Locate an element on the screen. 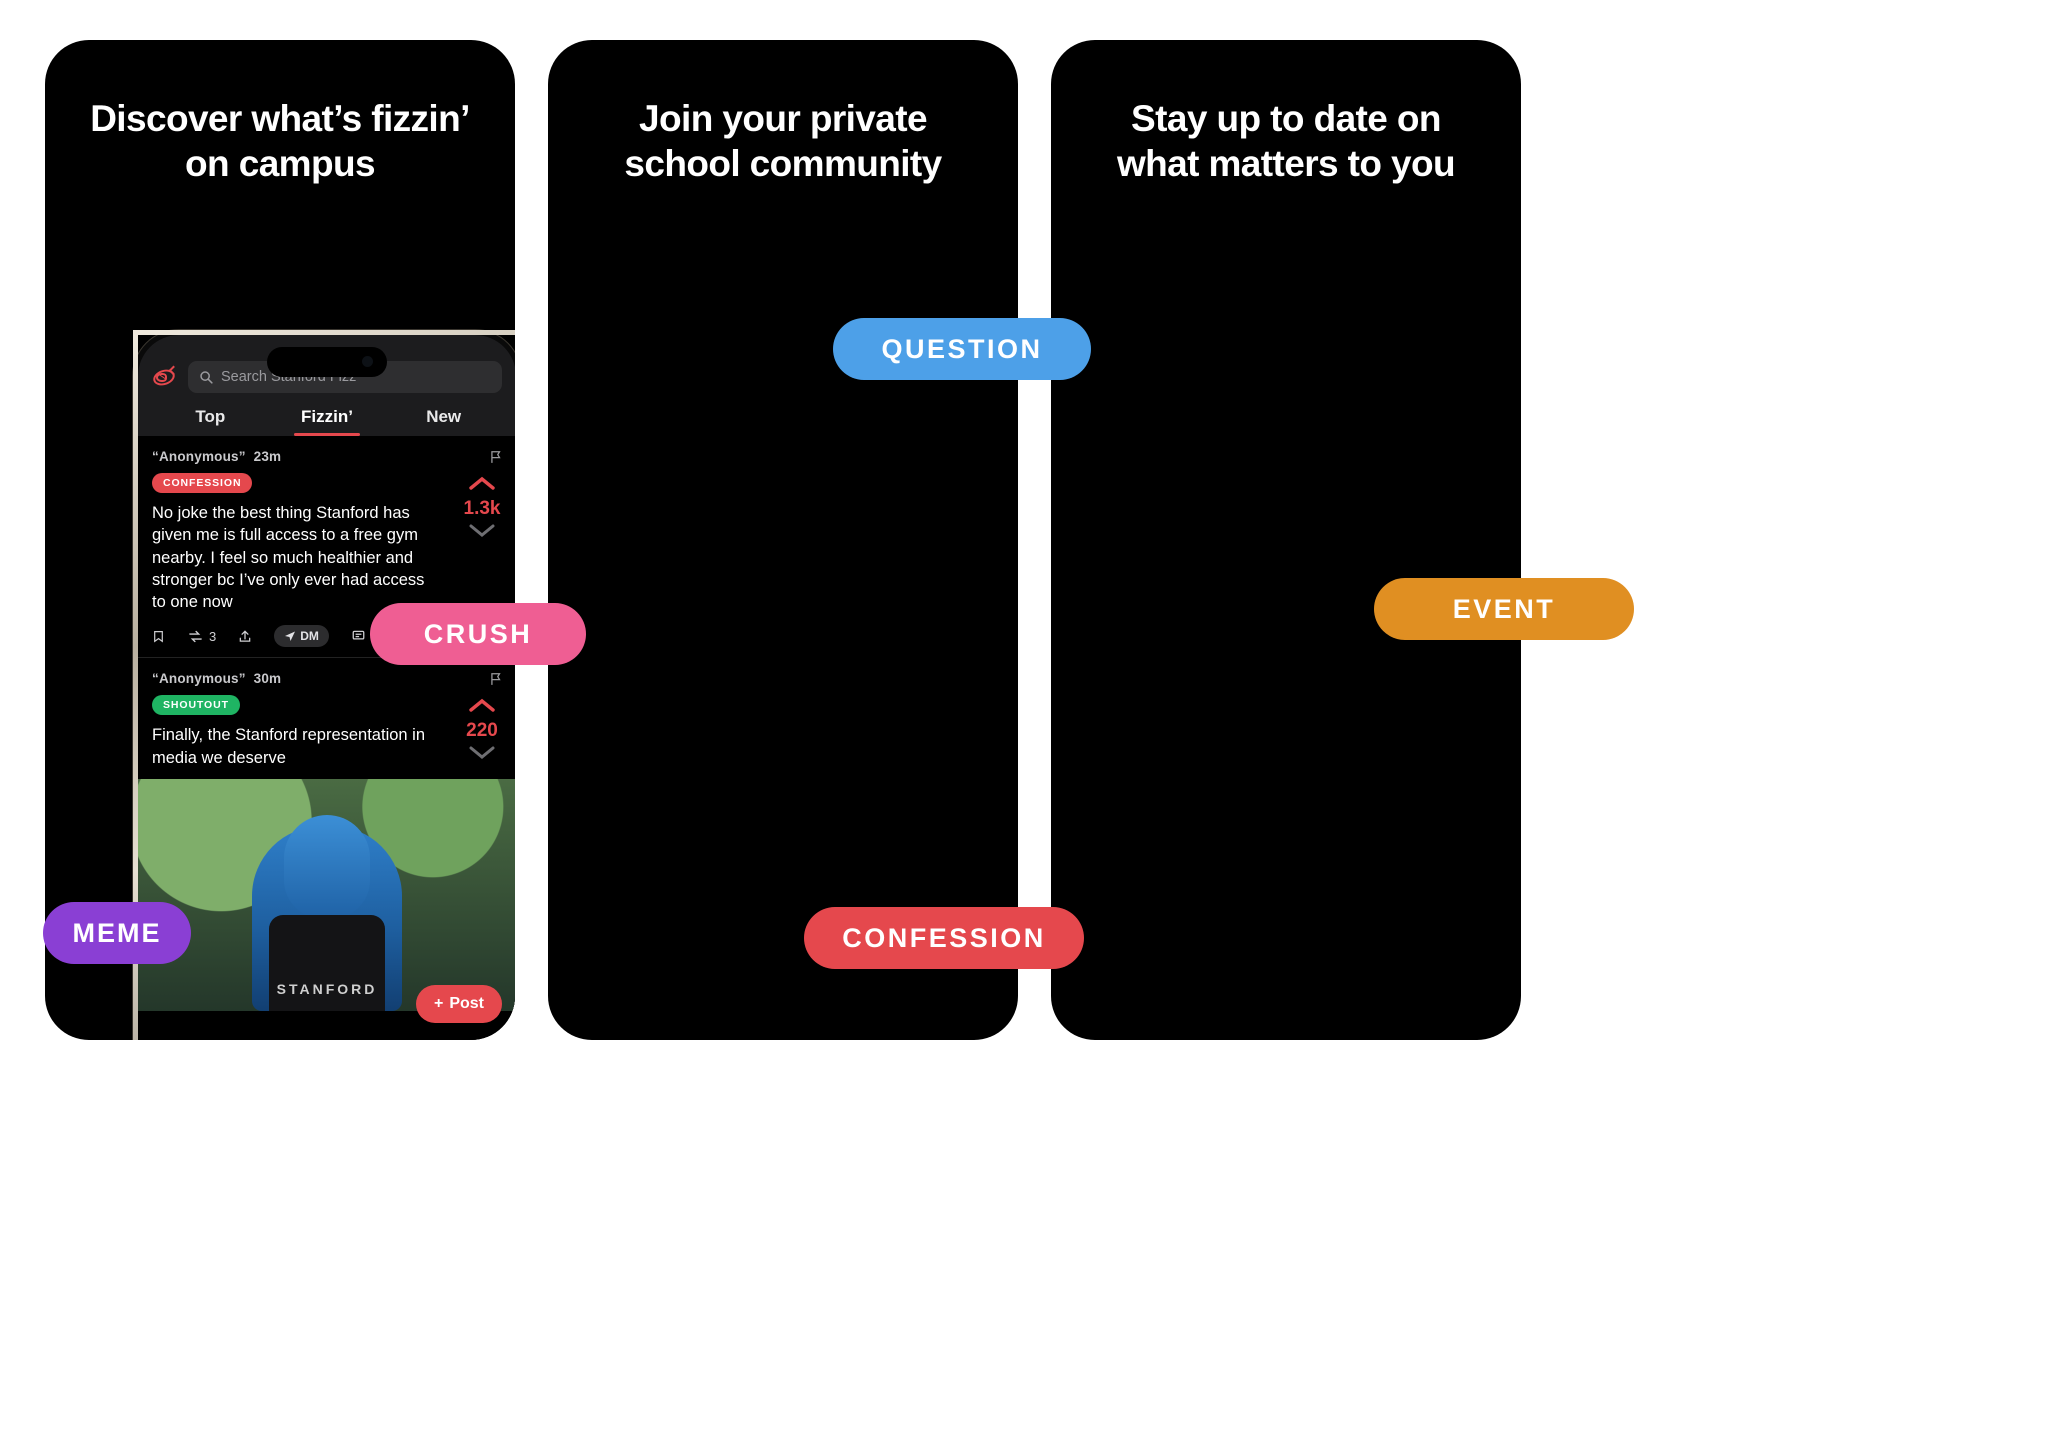  share-icon is located at coordinates (245, 636).